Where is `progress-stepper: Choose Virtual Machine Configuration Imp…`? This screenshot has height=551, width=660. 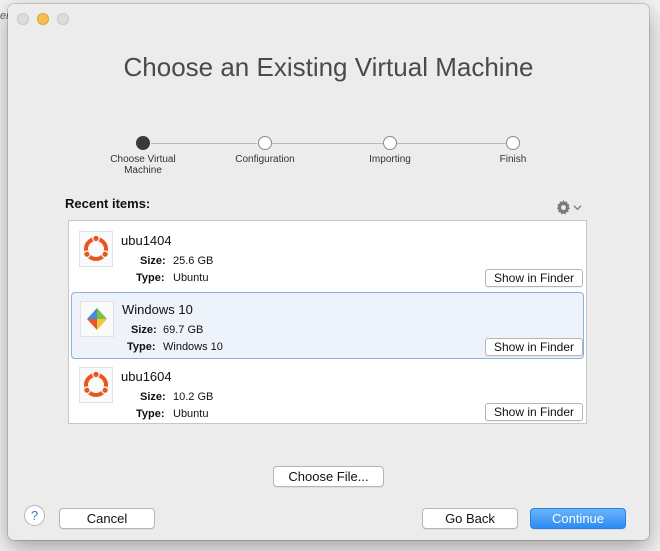 progress-stepper: Choose Virtual Machine Configuration Imp… is located at coordinates (328, 161).